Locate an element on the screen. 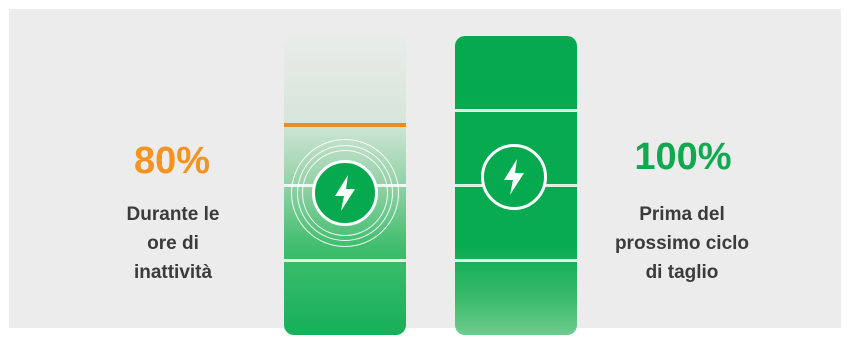 The image size is (856, 337). left-charge-level-line is located at coordinates (345, 125).